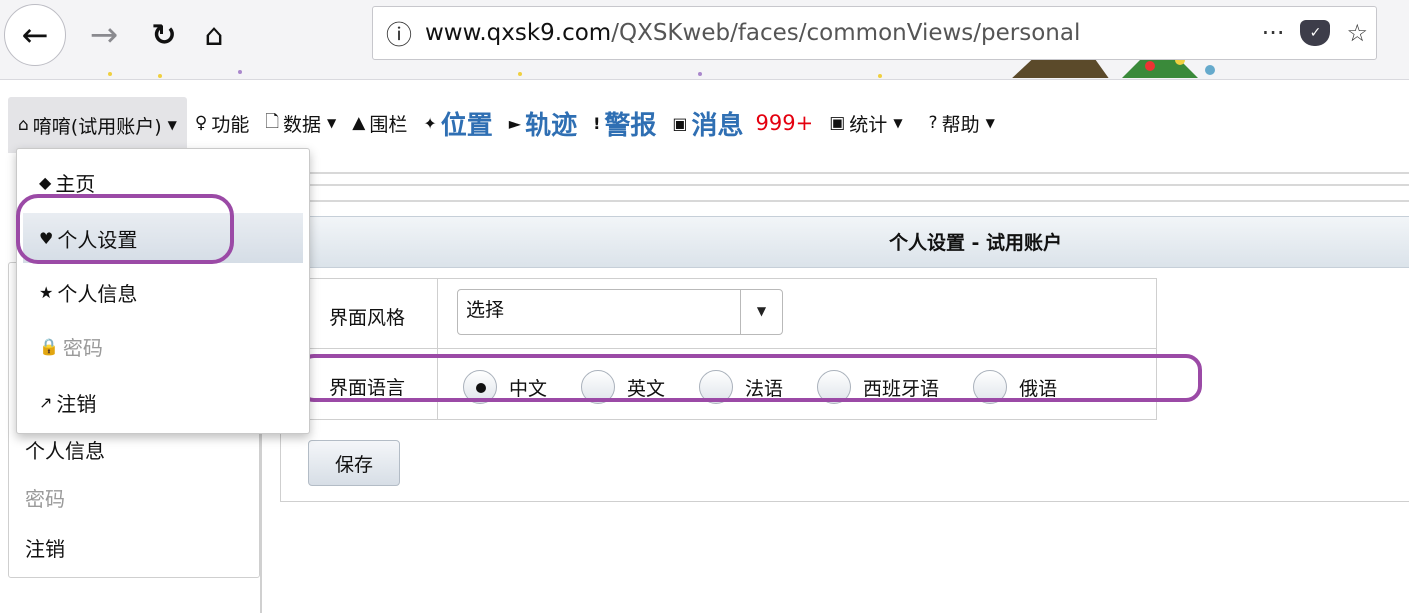 The width and height of the screenshot is (1409, 613). I want to click on reload-icon: ↻, so click(164, 35).